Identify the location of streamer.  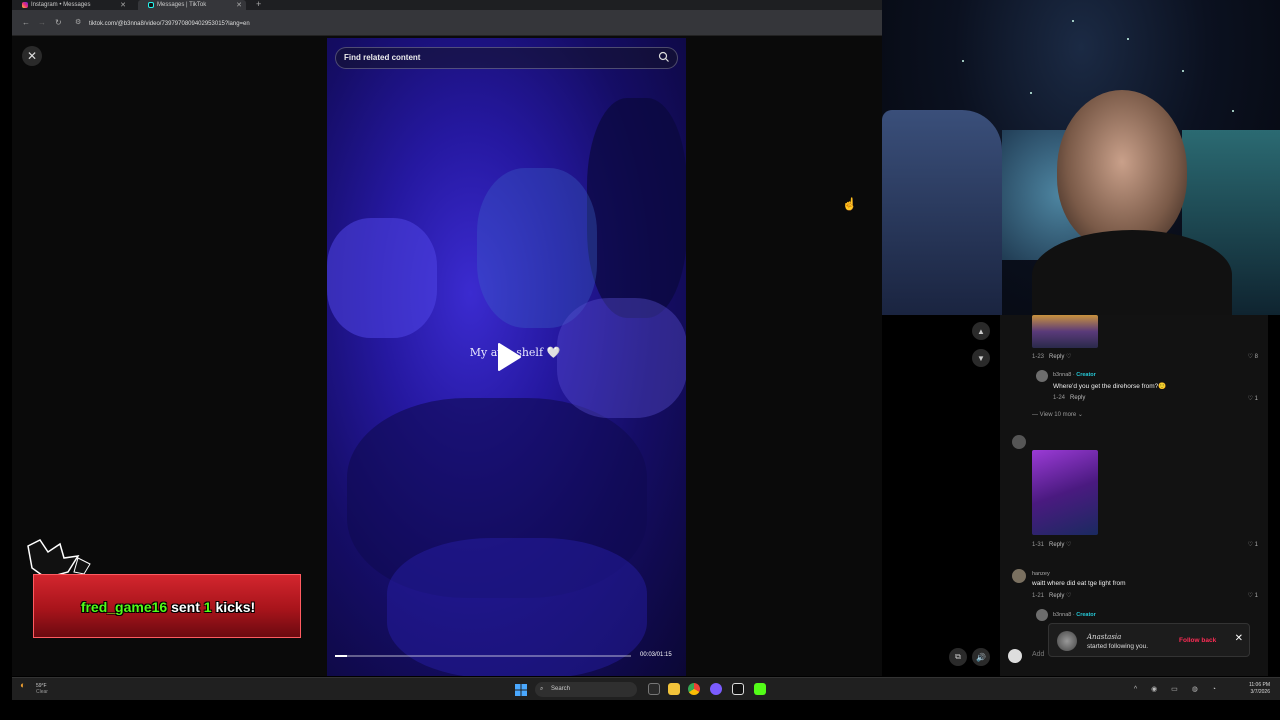
(1122, 170).